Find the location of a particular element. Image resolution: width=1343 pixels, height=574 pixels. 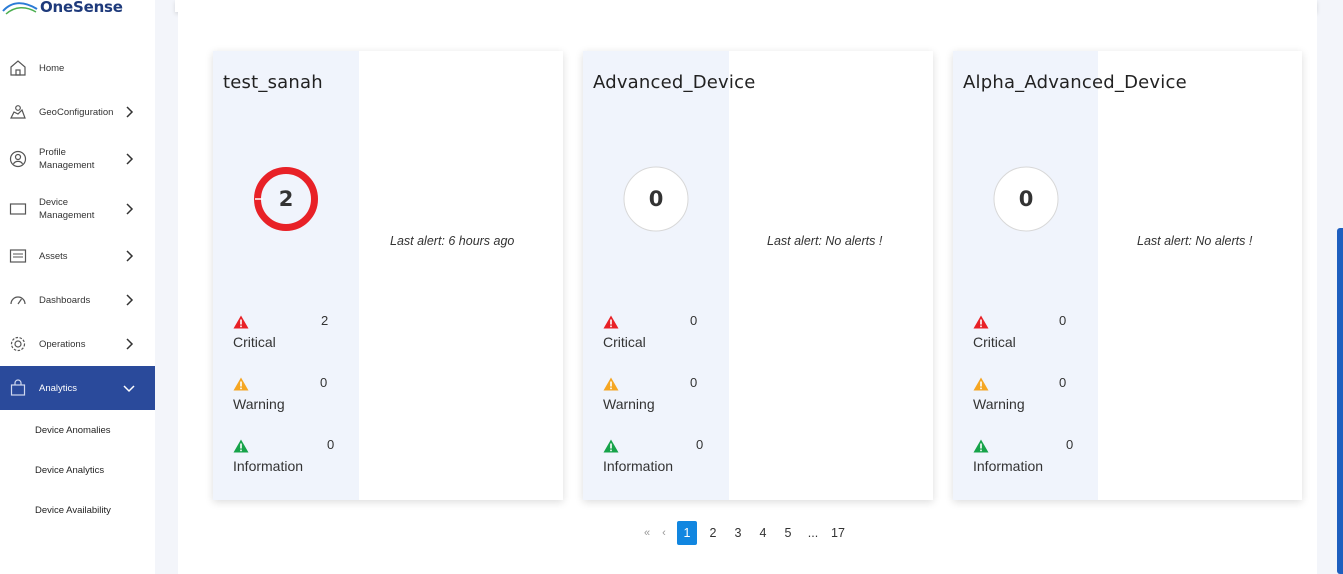

home-icon is located at coordinates (18, 68).